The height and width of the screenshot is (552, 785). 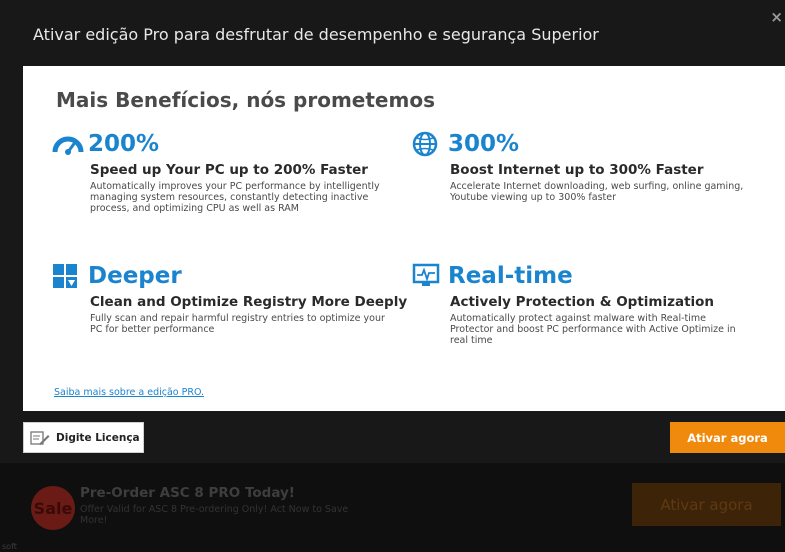 I want to click on license-pencil-icon, so click(x=42, y=438).